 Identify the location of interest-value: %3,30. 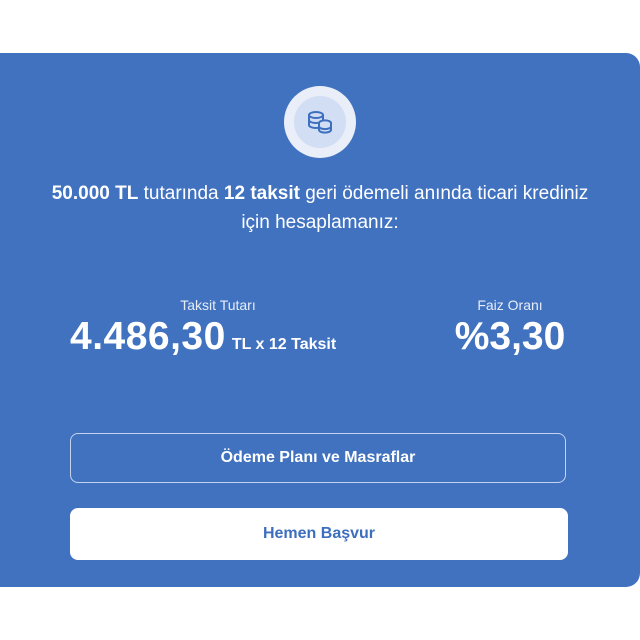
(510, 336).